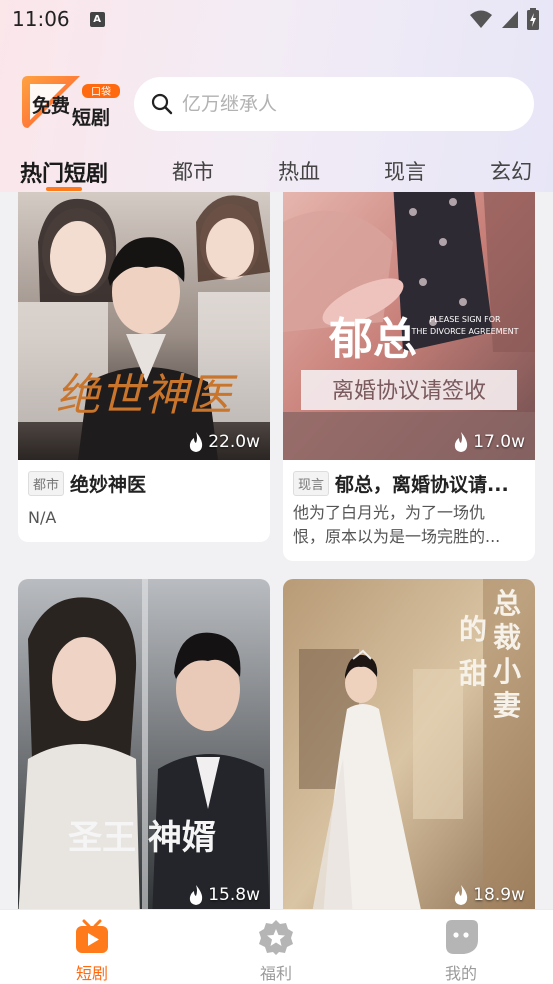 The height and width of the screenshot is (984, 553). What do you see at coordinates (507, 671) in the screenshot?
I see `poster-char: 小` at bounding box center [507, 671].